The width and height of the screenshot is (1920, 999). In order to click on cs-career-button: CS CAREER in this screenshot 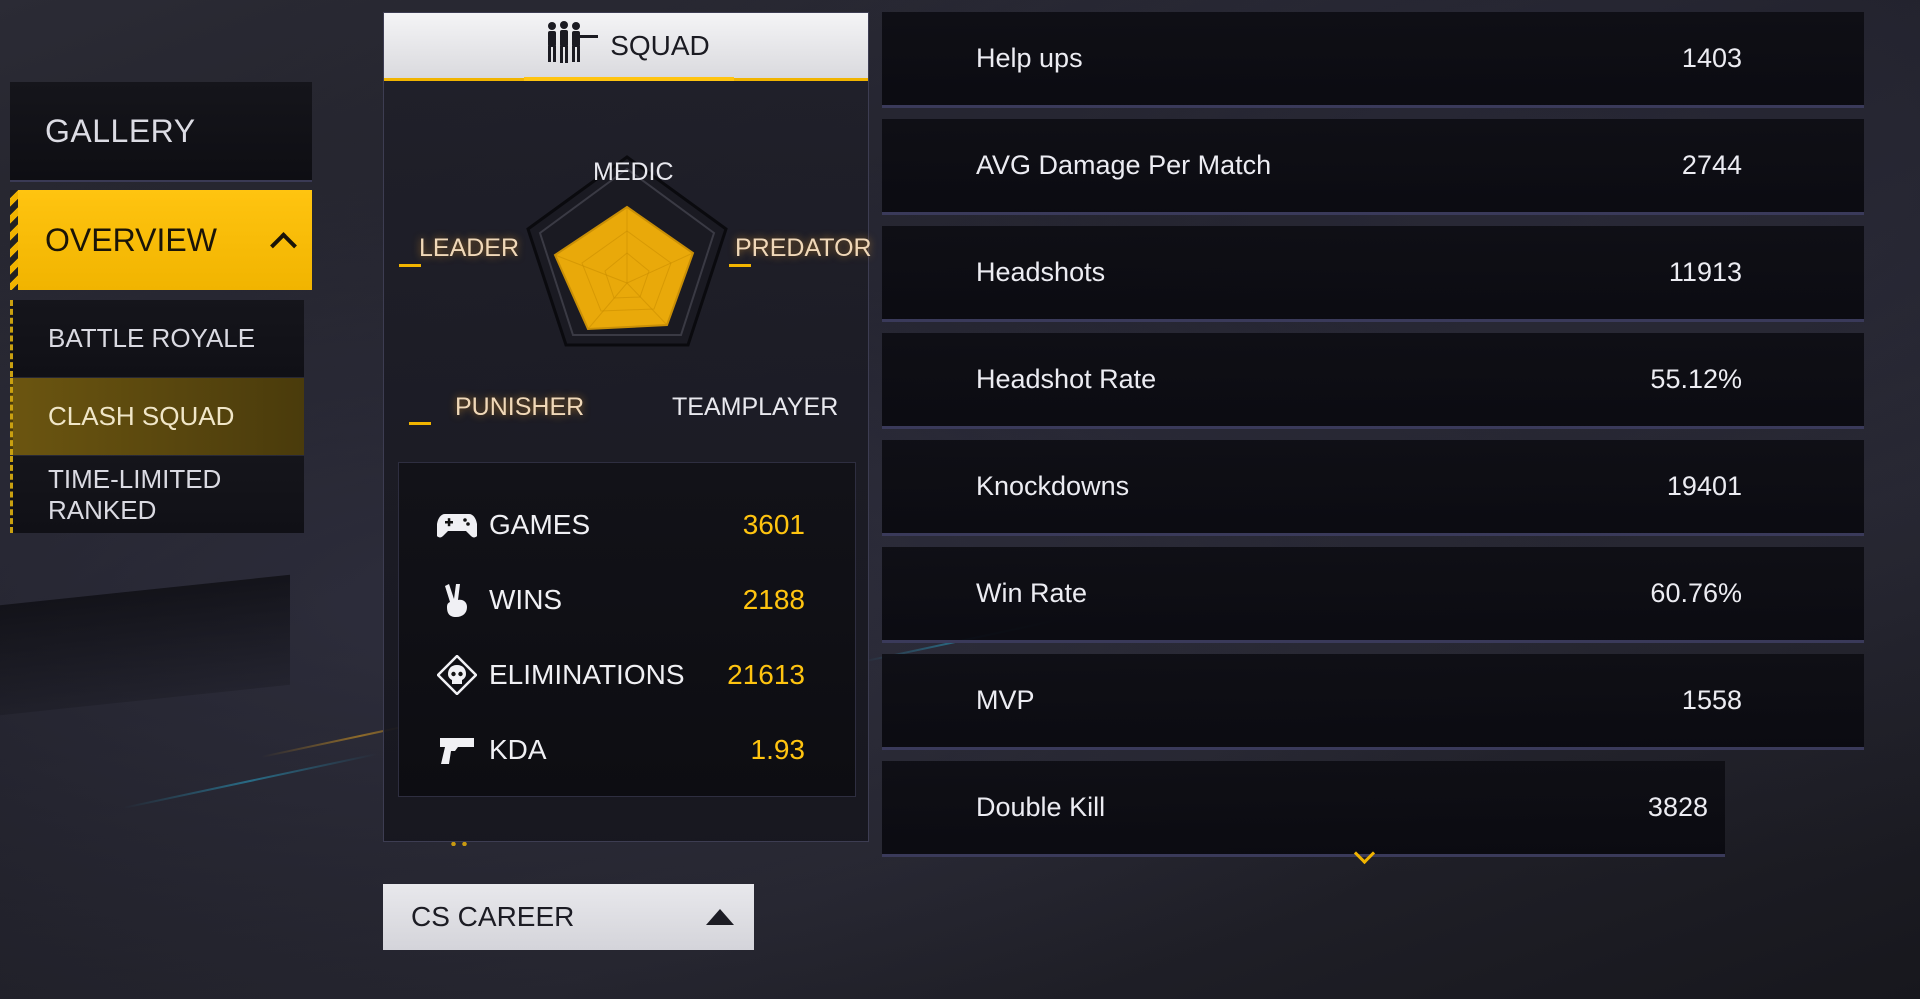, I will do `click(568, 917)`.